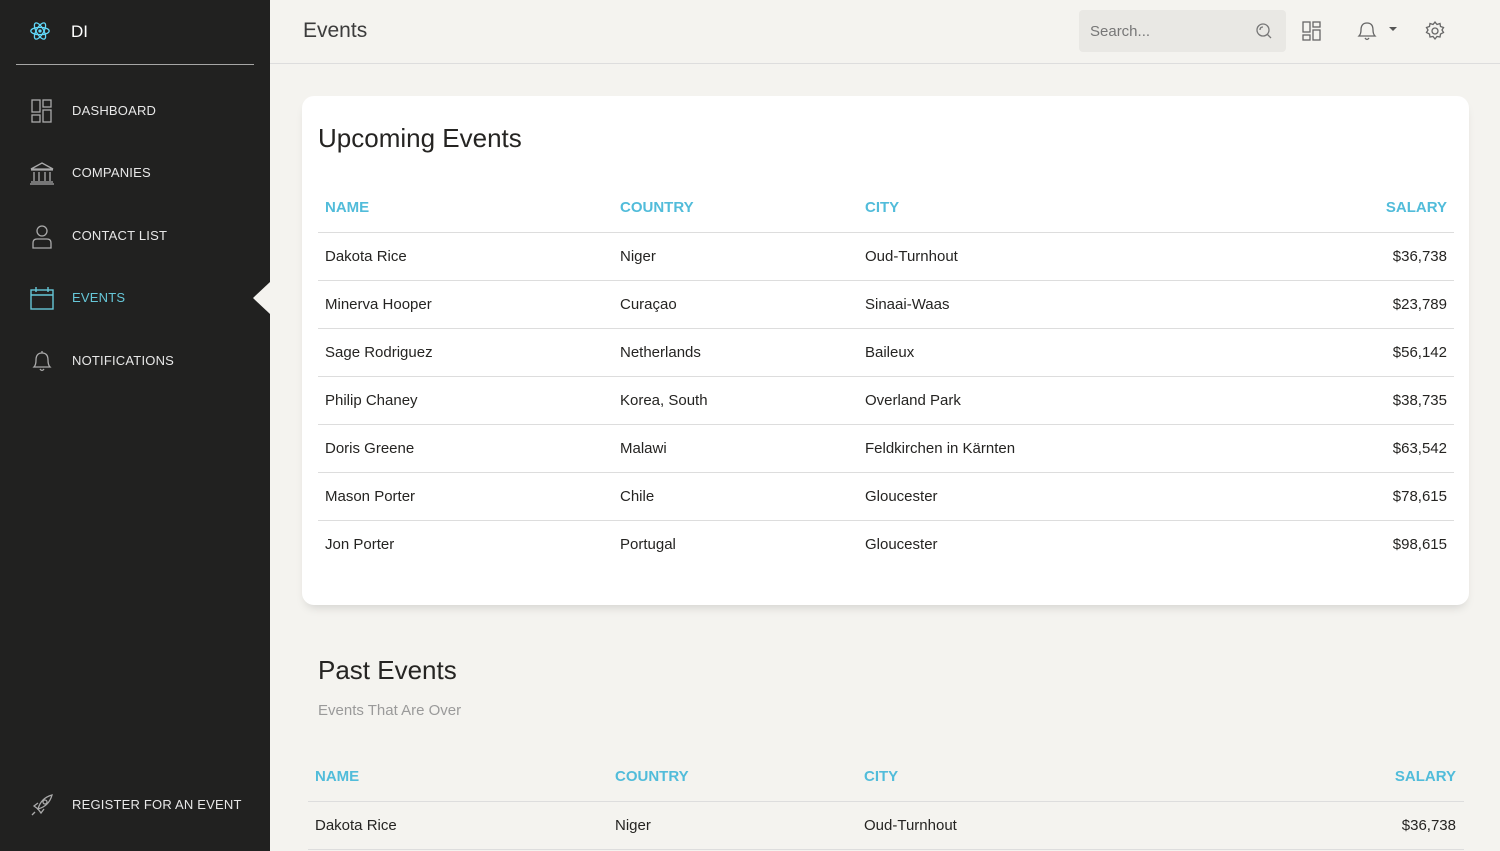 The width and height of the screenshot is (1500, 851). Describe the element at coordinates (1164, 31) in the screenshot. I see `search-input` at that location.